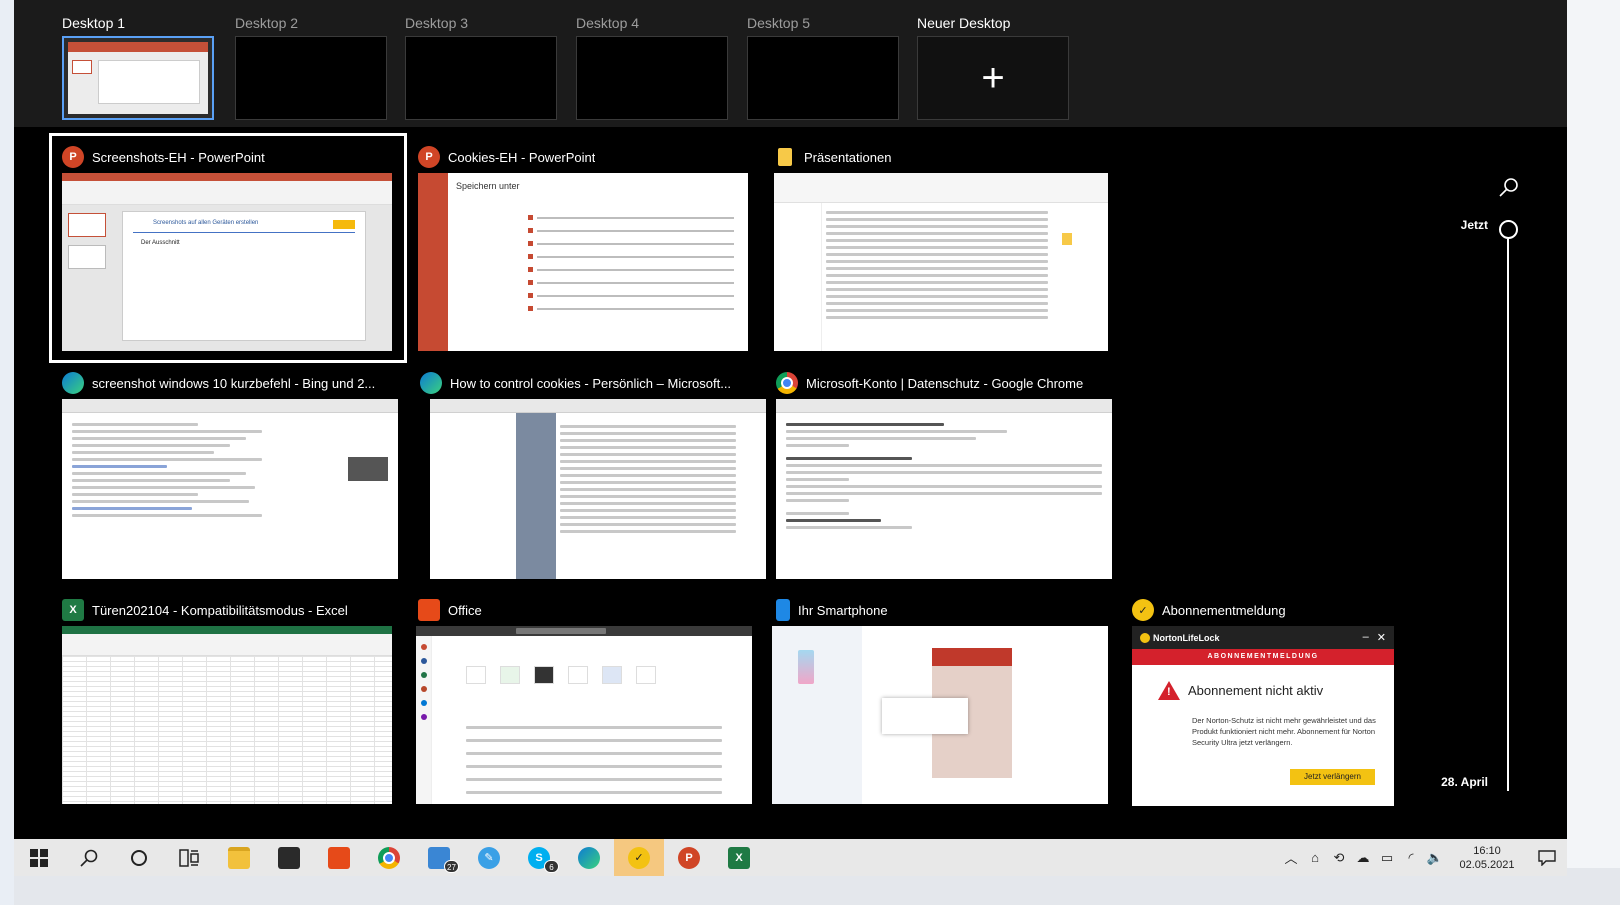 The width and height of the screenshot is (1620, 905). I want to click on norton-band: ABONNEMENTMELDUNG, so click(1263, 657).